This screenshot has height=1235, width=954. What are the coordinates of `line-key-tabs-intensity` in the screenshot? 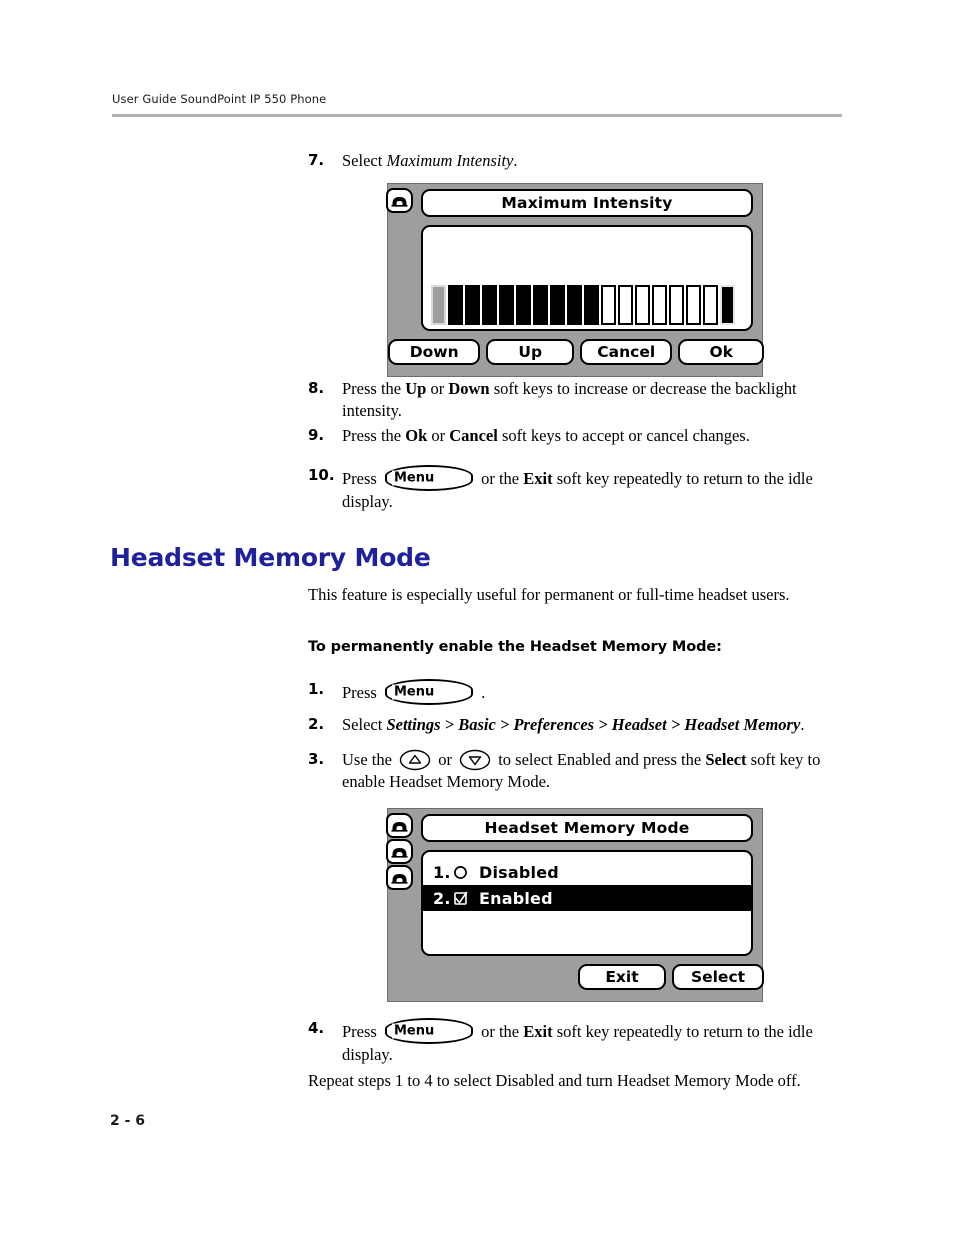 It's located at (399, 200).